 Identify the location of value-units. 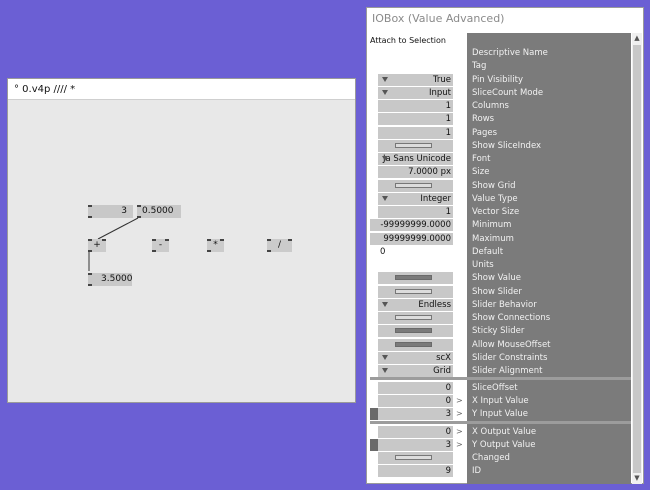
(415, 265).